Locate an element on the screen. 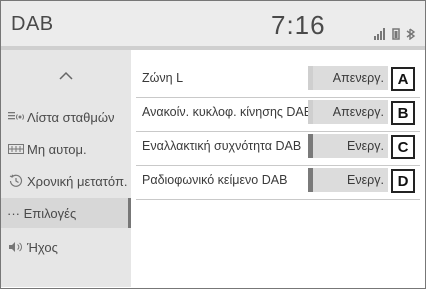 The height and width of the screenshot is (289, 426). battery-icon is located at coordinates (396, 34).